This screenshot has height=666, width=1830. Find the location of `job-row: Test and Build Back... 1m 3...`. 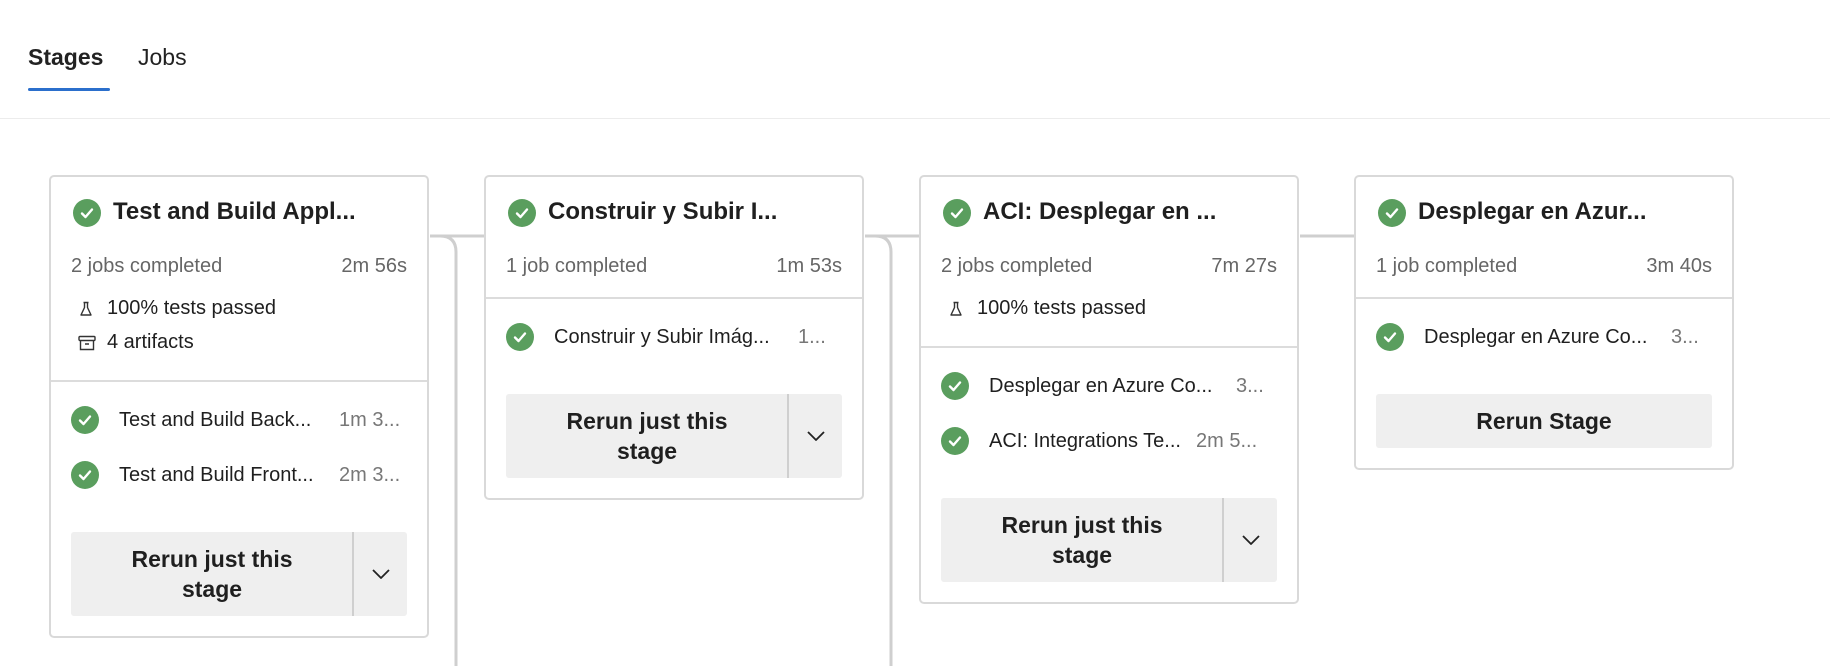

job-row: Test and Build Back... 1m 3... is located at coordinates (239, 421).